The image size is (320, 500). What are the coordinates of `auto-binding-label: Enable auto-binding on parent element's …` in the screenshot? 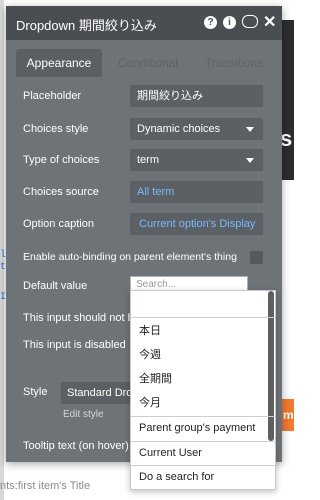 It's located at (130, 257).